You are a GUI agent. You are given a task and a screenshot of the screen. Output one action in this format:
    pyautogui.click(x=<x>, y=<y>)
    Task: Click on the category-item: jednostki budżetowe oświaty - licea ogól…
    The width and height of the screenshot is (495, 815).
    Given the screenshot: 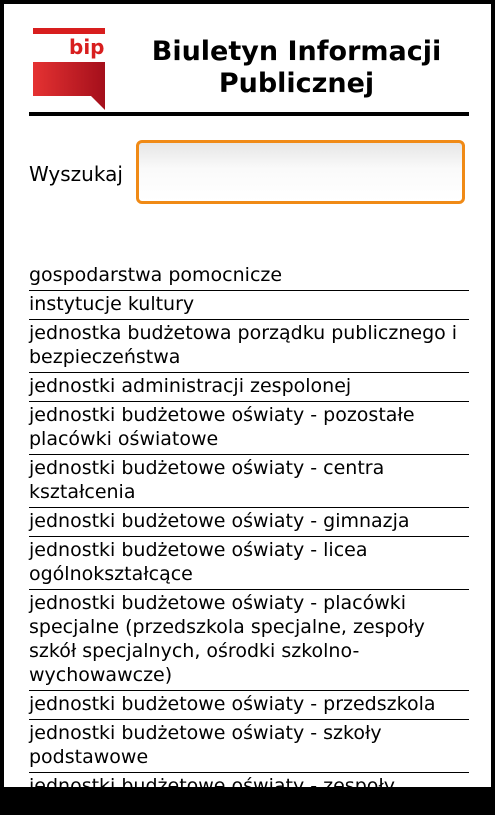 What is the action you would take?
    pyautogui.click(x=249, y=563)
    